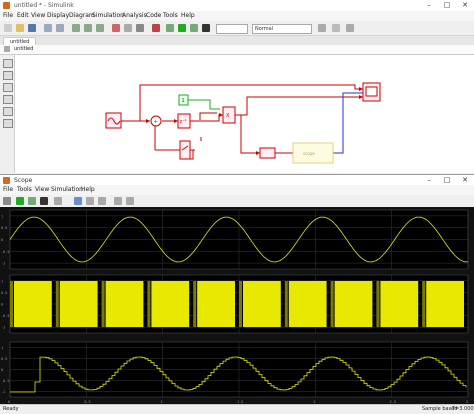  What do you see at coordinates (7, 201) in the screenshot?
I see `scope-settings-icon` at bounding box center [7, 201].